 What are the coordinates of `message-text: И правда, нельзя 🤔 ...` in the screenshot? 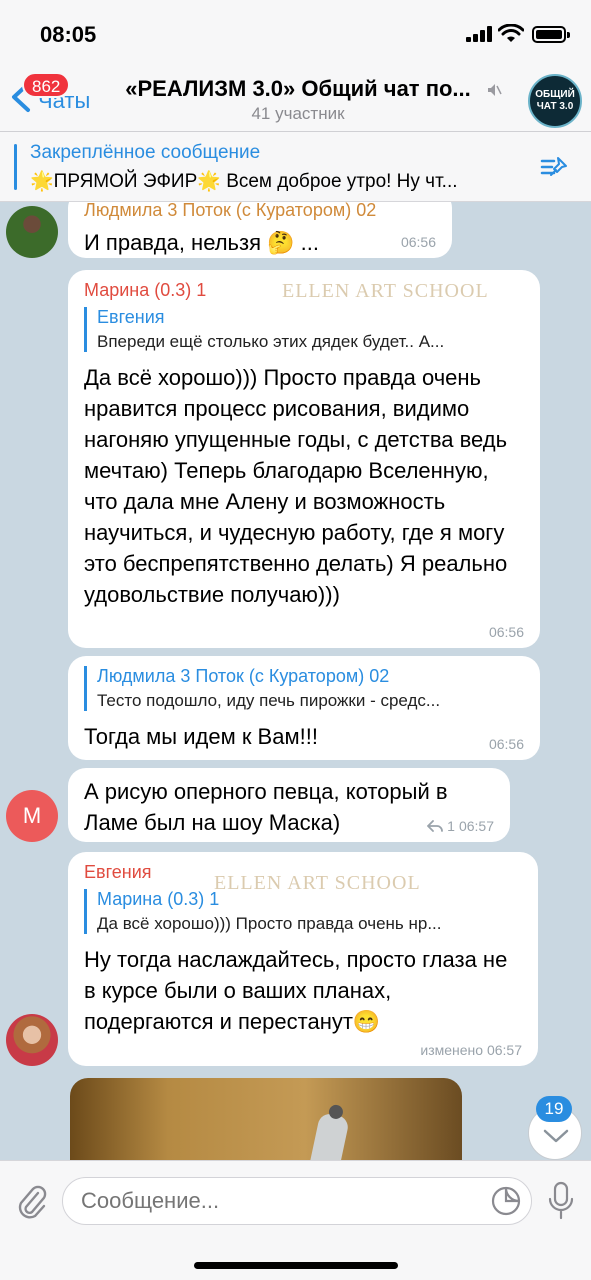 It's located at (201, 242).